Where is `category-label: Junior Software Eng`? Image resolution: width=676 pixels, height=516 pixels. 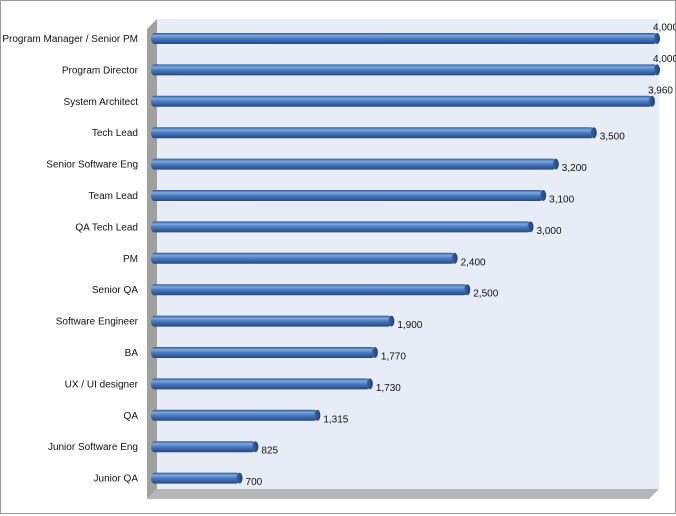 category-label: Junior Software Eng is located at coordinates (93, 447).